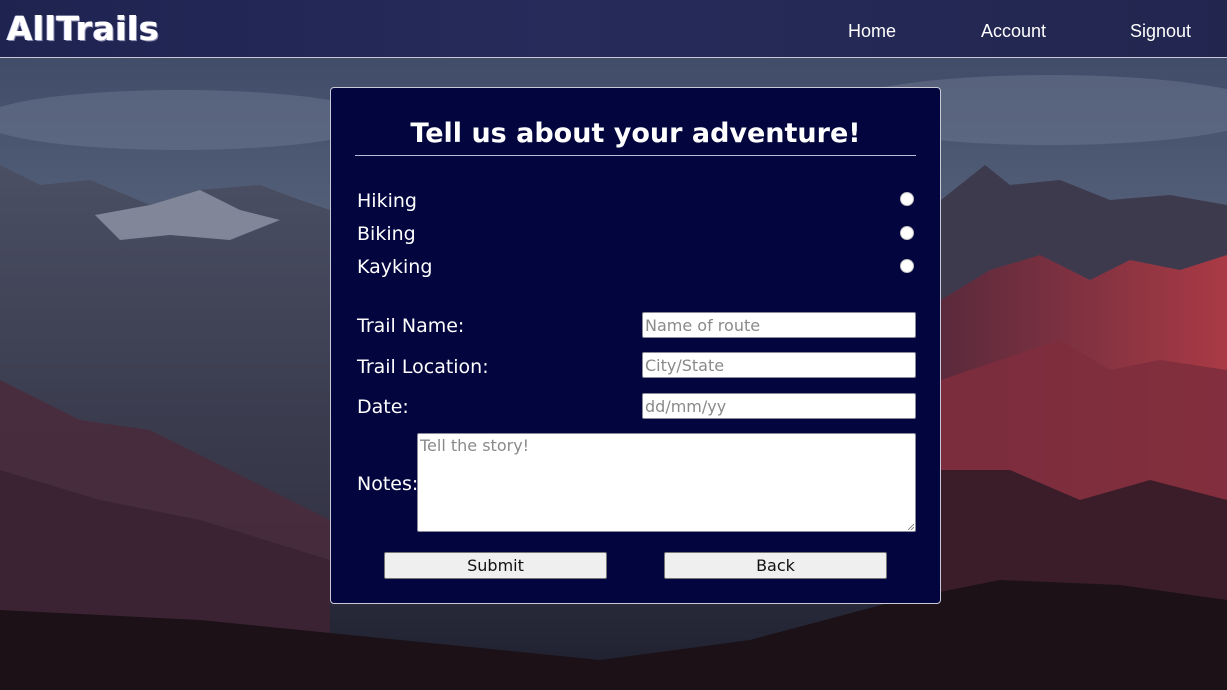 Image resolution: width=1227 pixels, height=690 pixels. Describe the element at coordinates (388, 484) in the screenshot. I see `notes-label: Notes:` at that location.